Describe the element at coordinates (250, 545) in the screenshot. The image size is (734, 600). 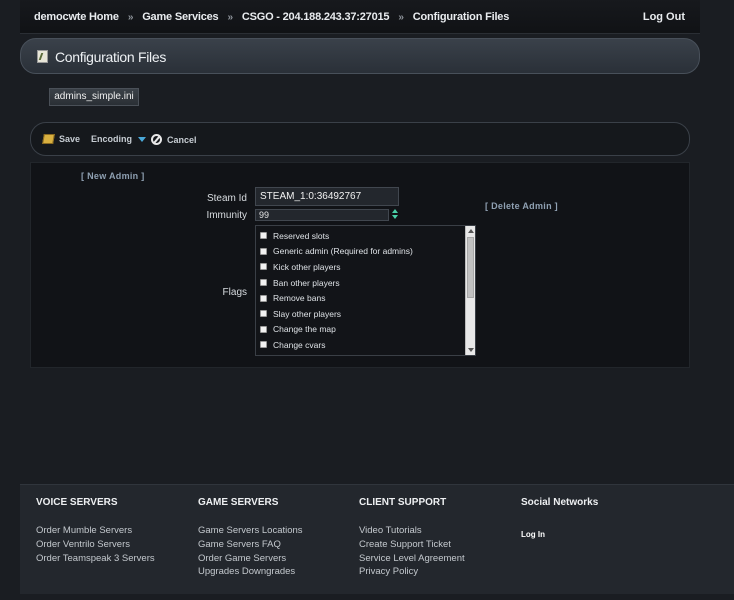
I see `footer-link: Game Servers FAQ` at that location.